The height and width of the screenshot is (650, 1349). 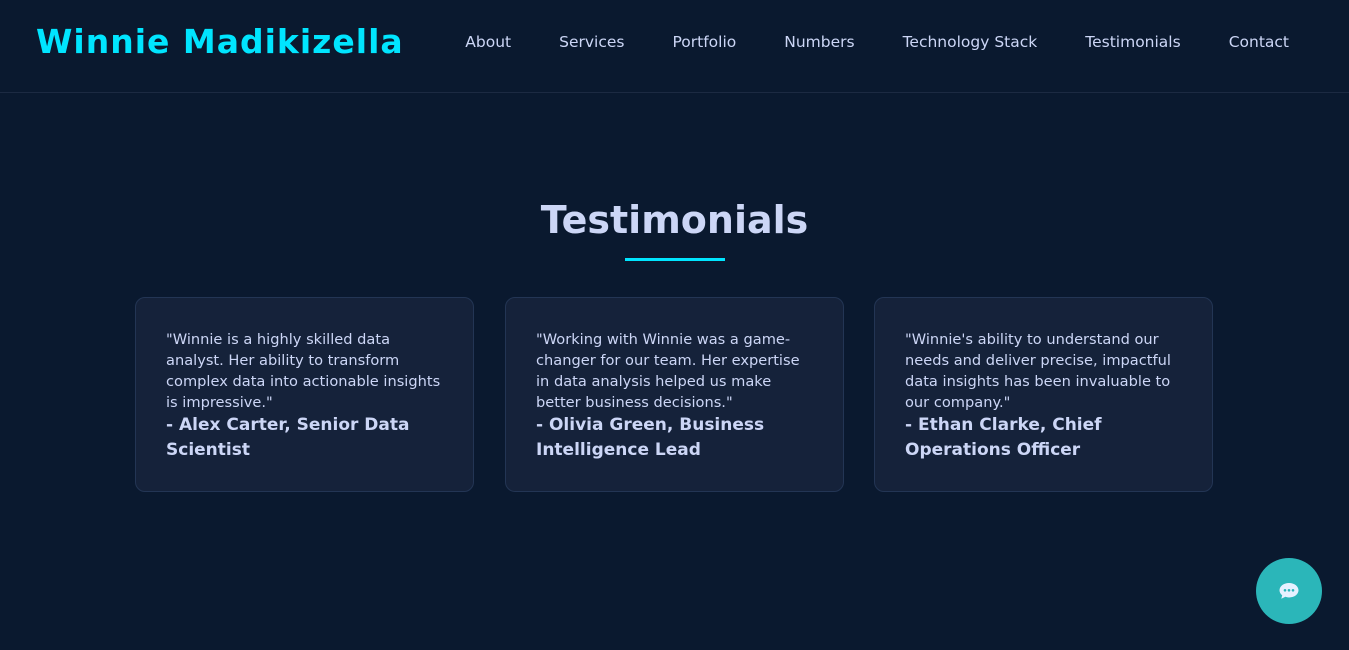 What do you see at coordinates (704, 42) in the screenshot?
I see `nav-item-portfolio: Portfolio` at bounding box center [704, 42].